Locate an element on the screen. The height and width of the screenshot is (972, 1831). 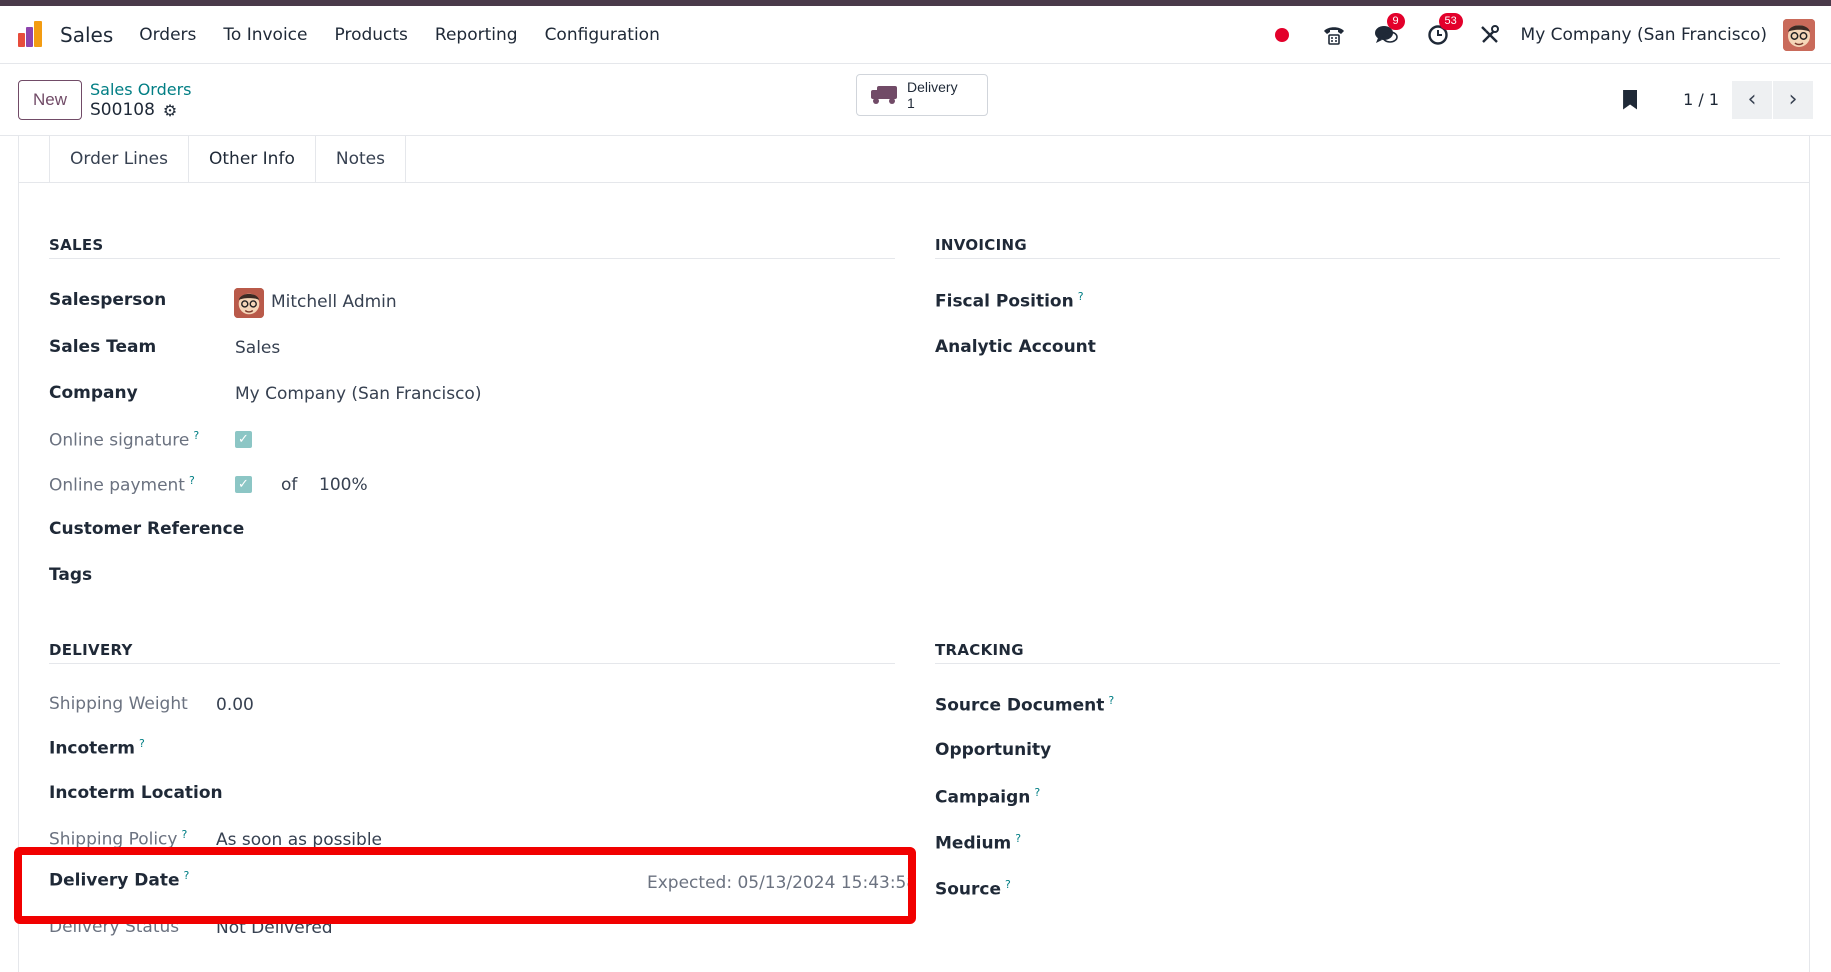
record-reference: S00108 is located at coordinates (122, 109).